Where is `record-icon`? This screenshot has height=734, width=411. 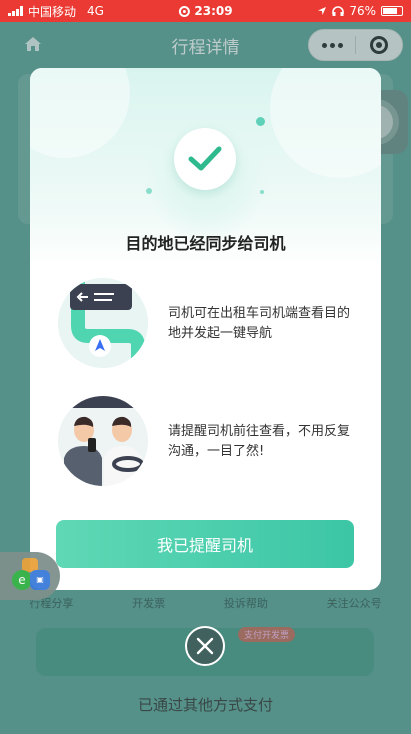 record-icon is located at coordinates (184, 11).